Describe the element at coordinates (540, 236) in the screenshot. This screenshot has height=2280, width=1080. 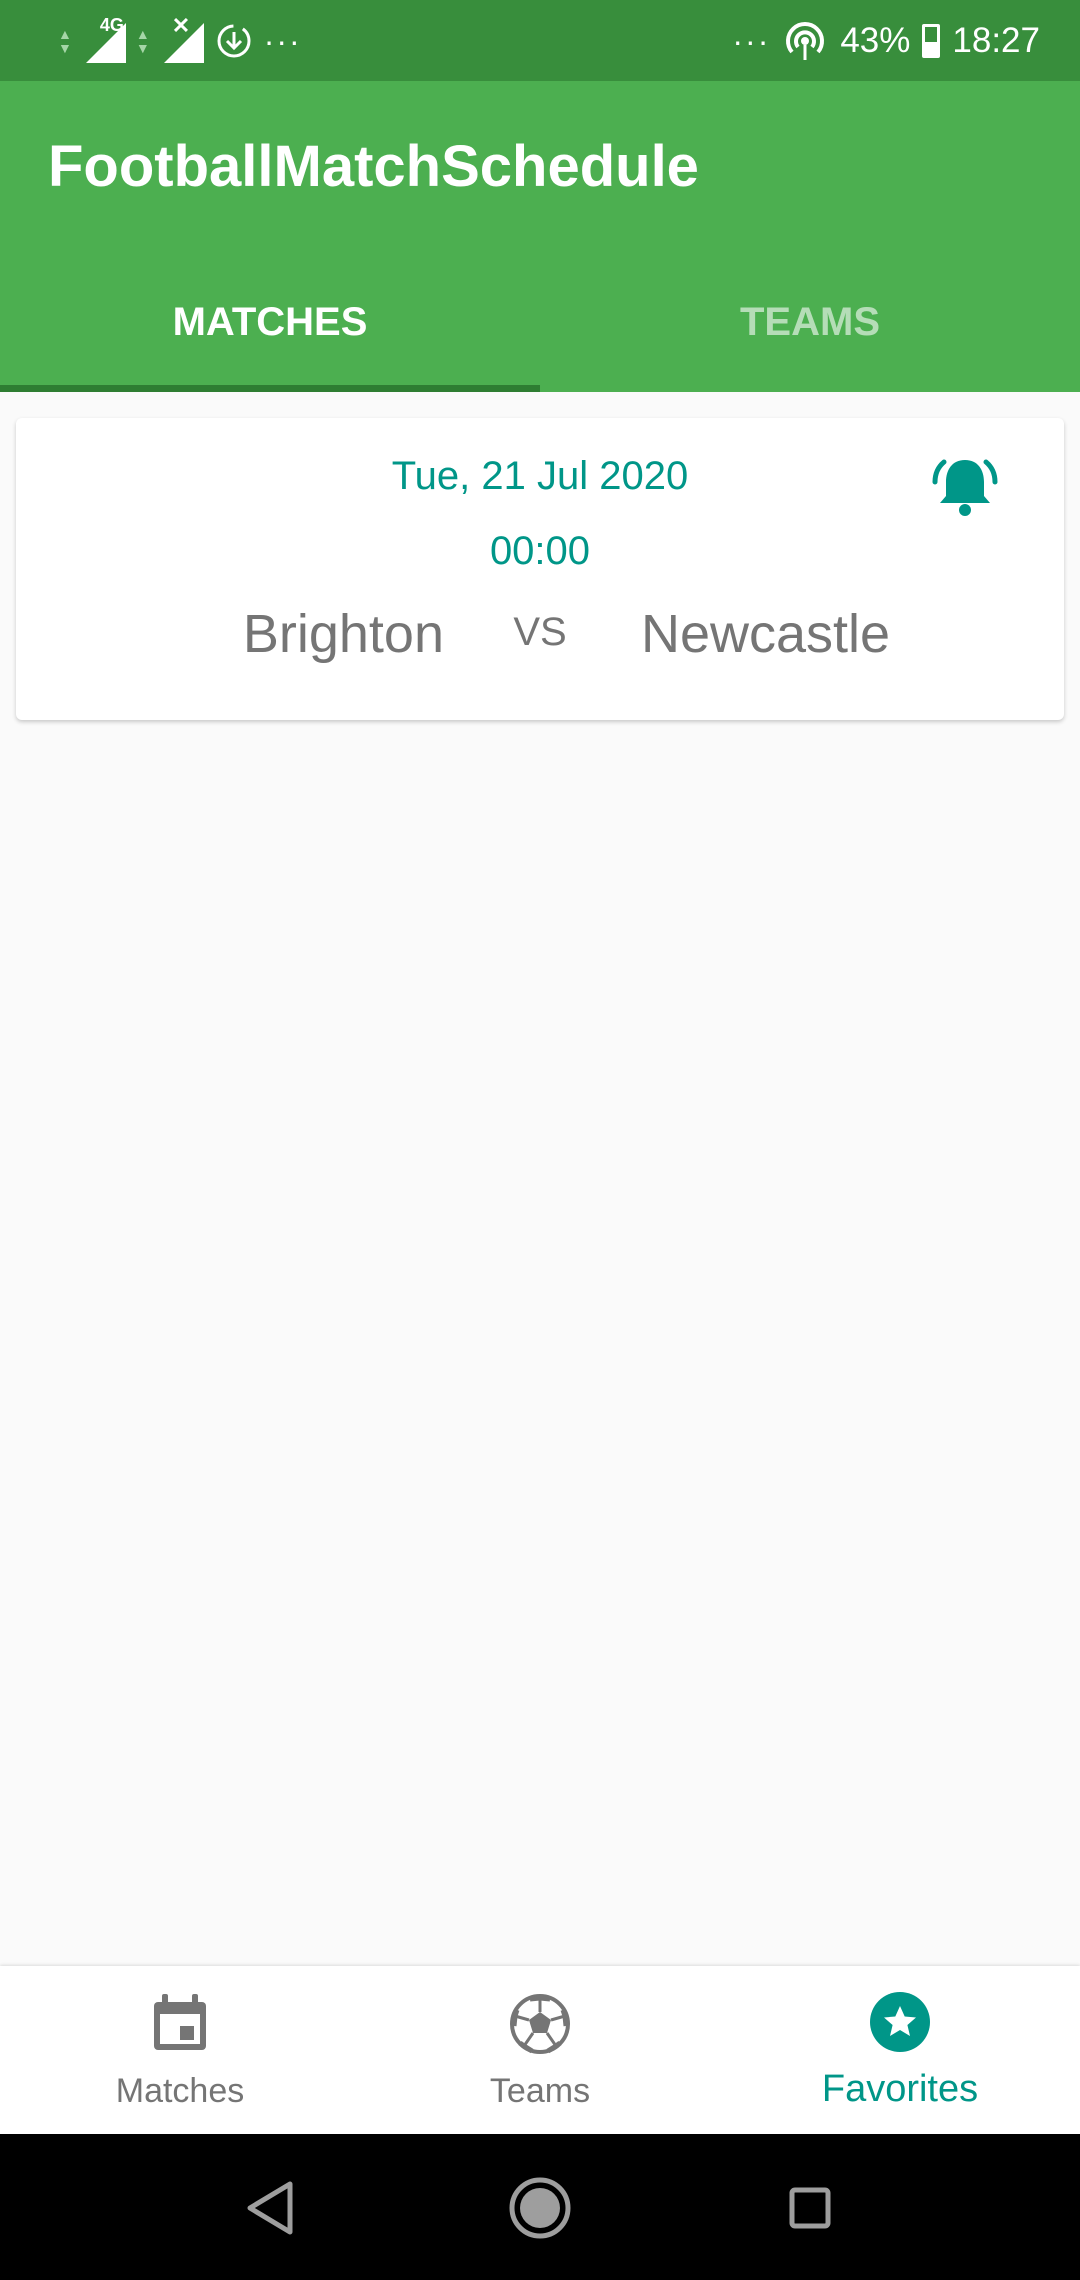
I see `app-bar: FootballMatchSchedule MATCHES TEAMS` at that location.